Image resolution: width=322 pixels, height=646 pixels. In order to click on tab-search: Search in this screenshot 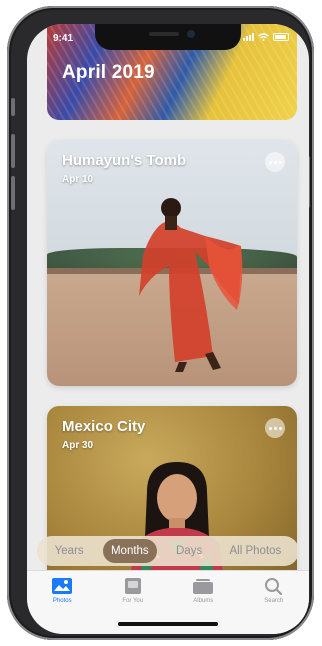, I will do `click(274, 605)`.